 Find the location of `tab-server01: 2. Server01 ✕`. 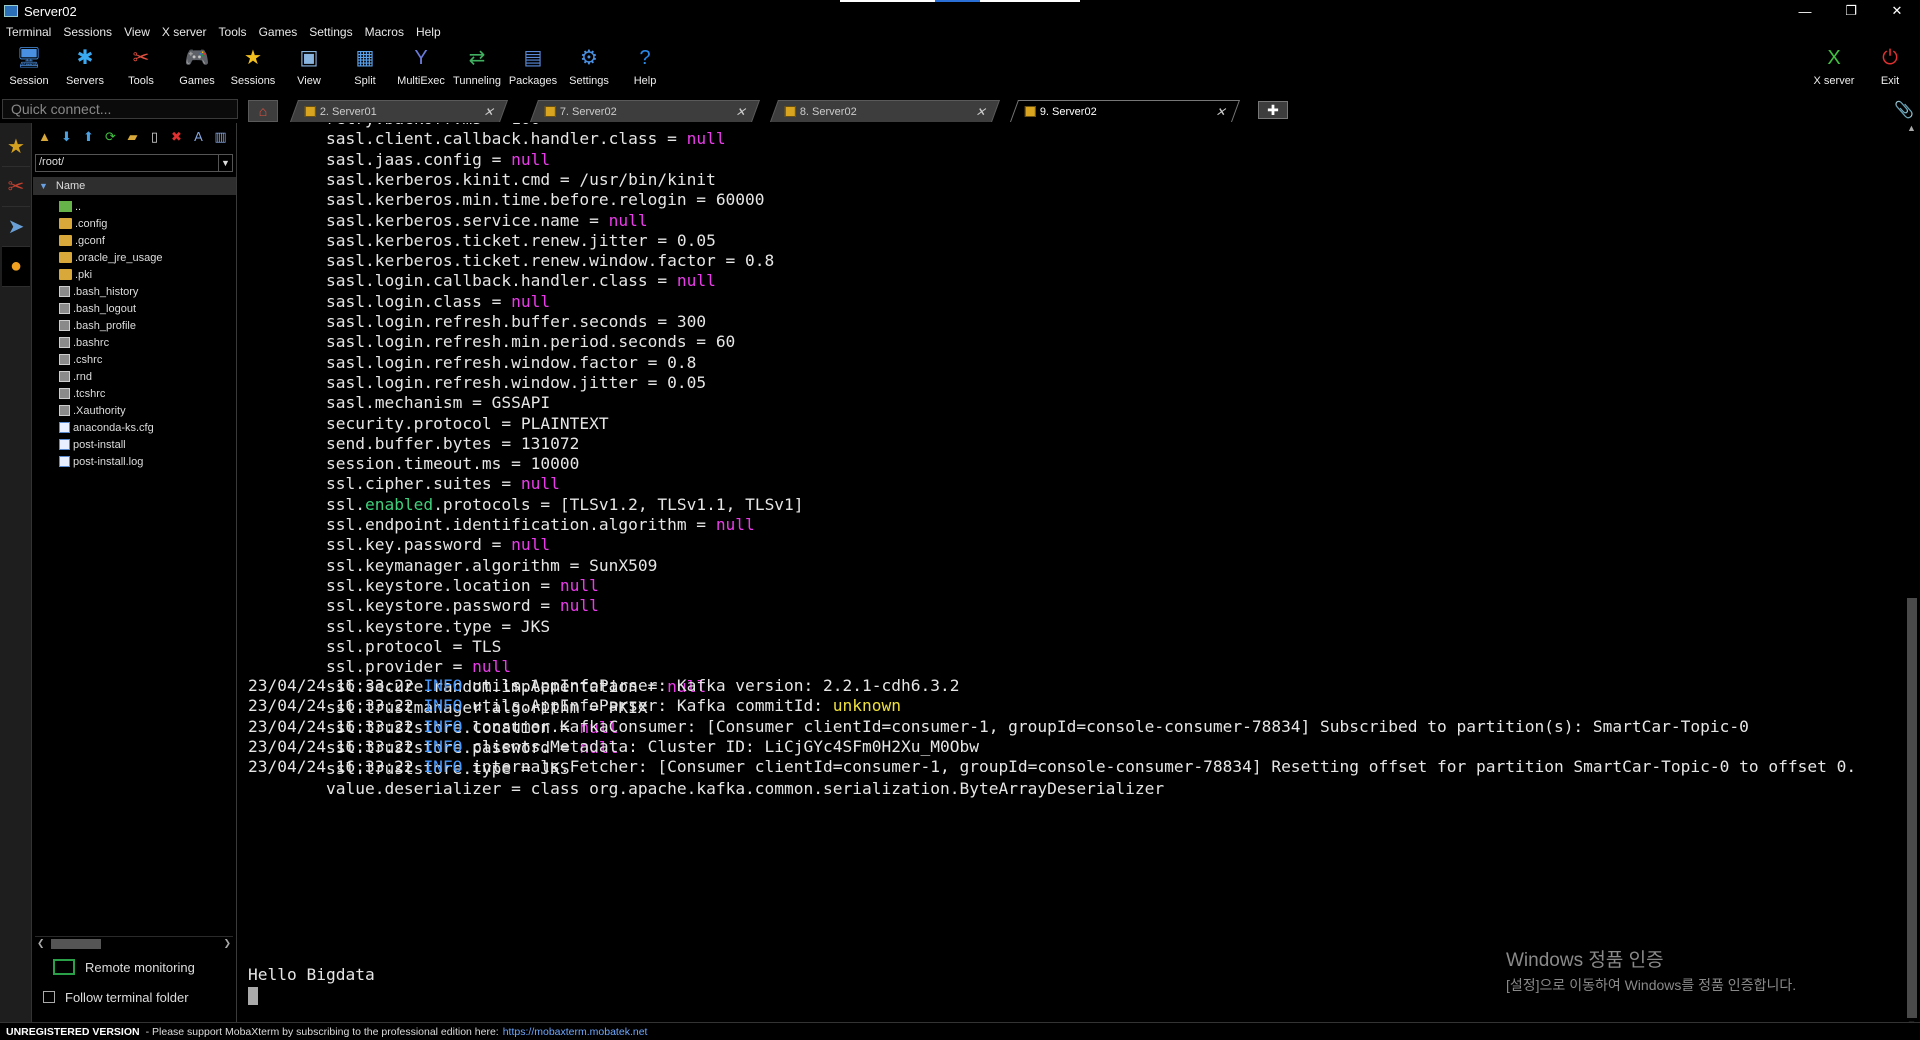

tab-server01: 2. Server01 ✕ is located at coordinates (399, 111).